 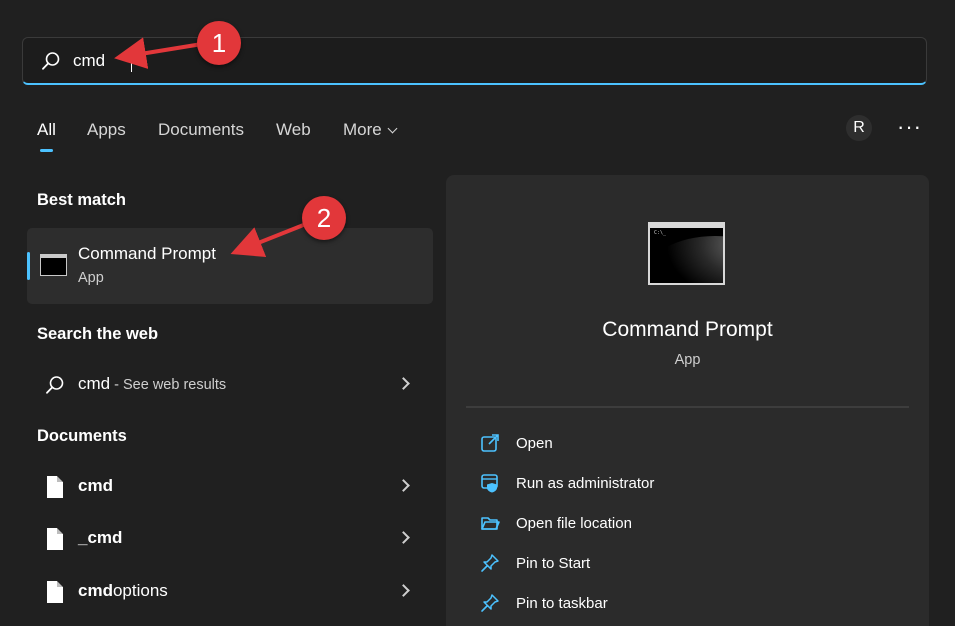 What do you see at coordinates (211, 147) in the screenshot?
I see `annotation-arrows` at bounding box center [211, 147].